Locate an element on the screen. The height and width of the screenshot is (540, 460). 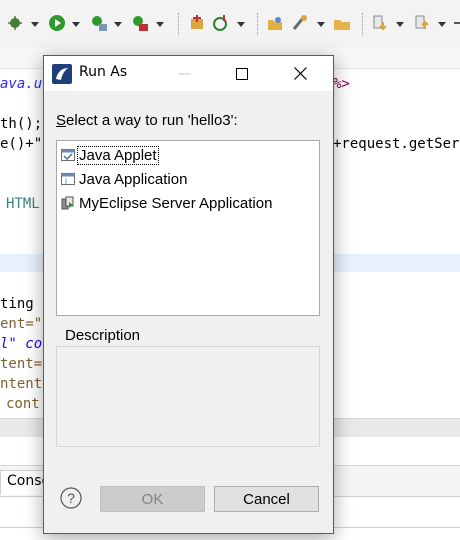
list-item-label: MyEclipse Server Application is located at coordinates (176, 203).